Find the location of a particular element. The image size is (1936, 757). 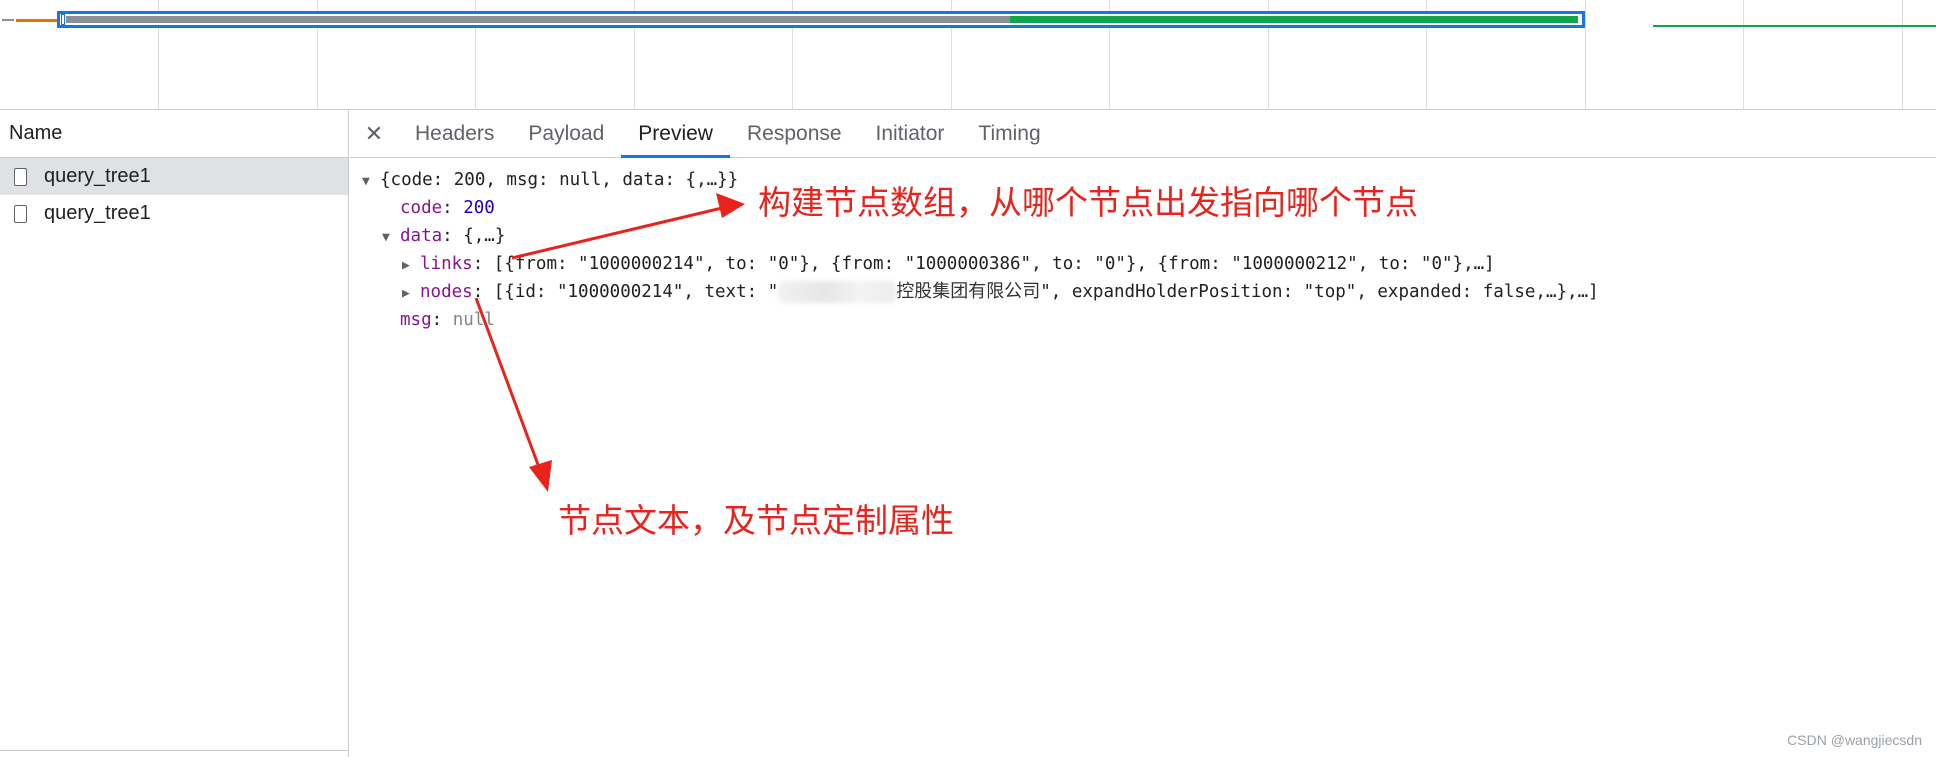

msg-value: null is located at coordinates (473, 320).